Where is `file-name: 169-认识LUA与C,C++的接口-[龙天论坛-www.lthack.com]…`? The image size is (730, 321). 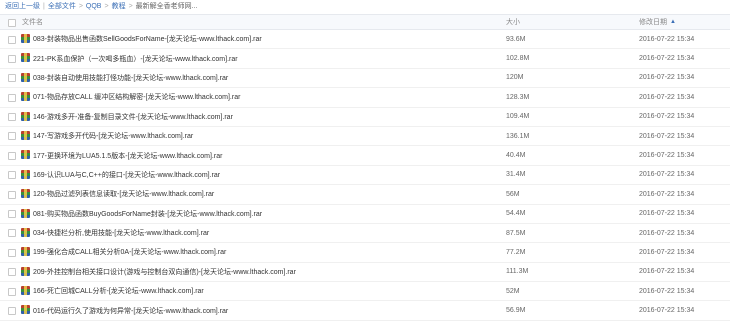 file-name: 169-认识LUA与C,C++的接口-[龙天论坛-www.lthack.com]… is located at coordinates (126, 175).